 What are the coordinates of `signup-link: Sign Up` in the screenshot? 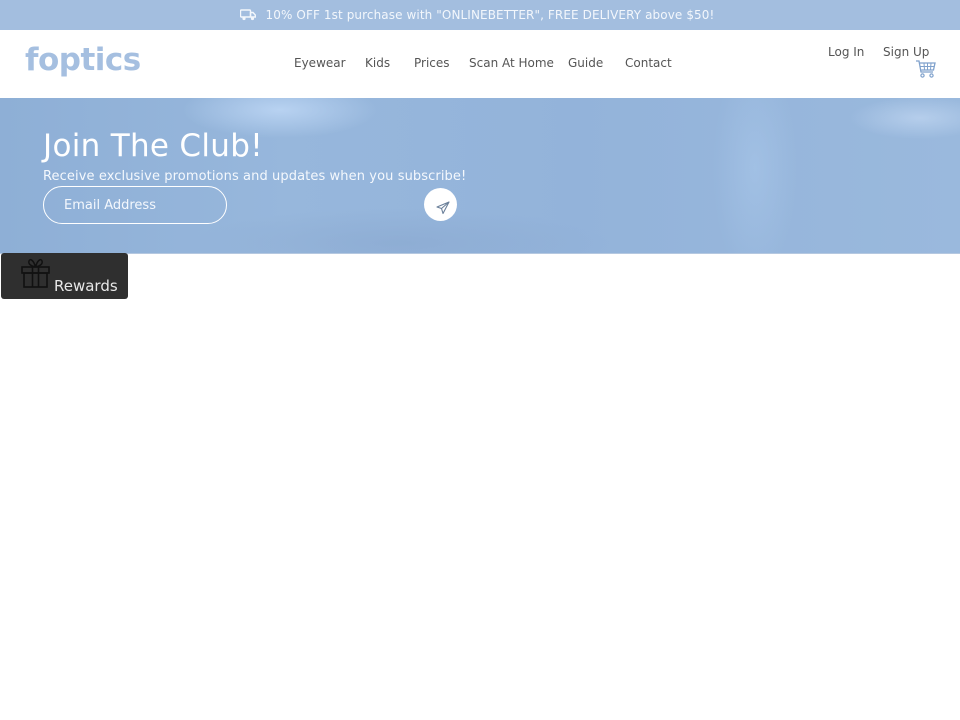 It's located at (906, 52).